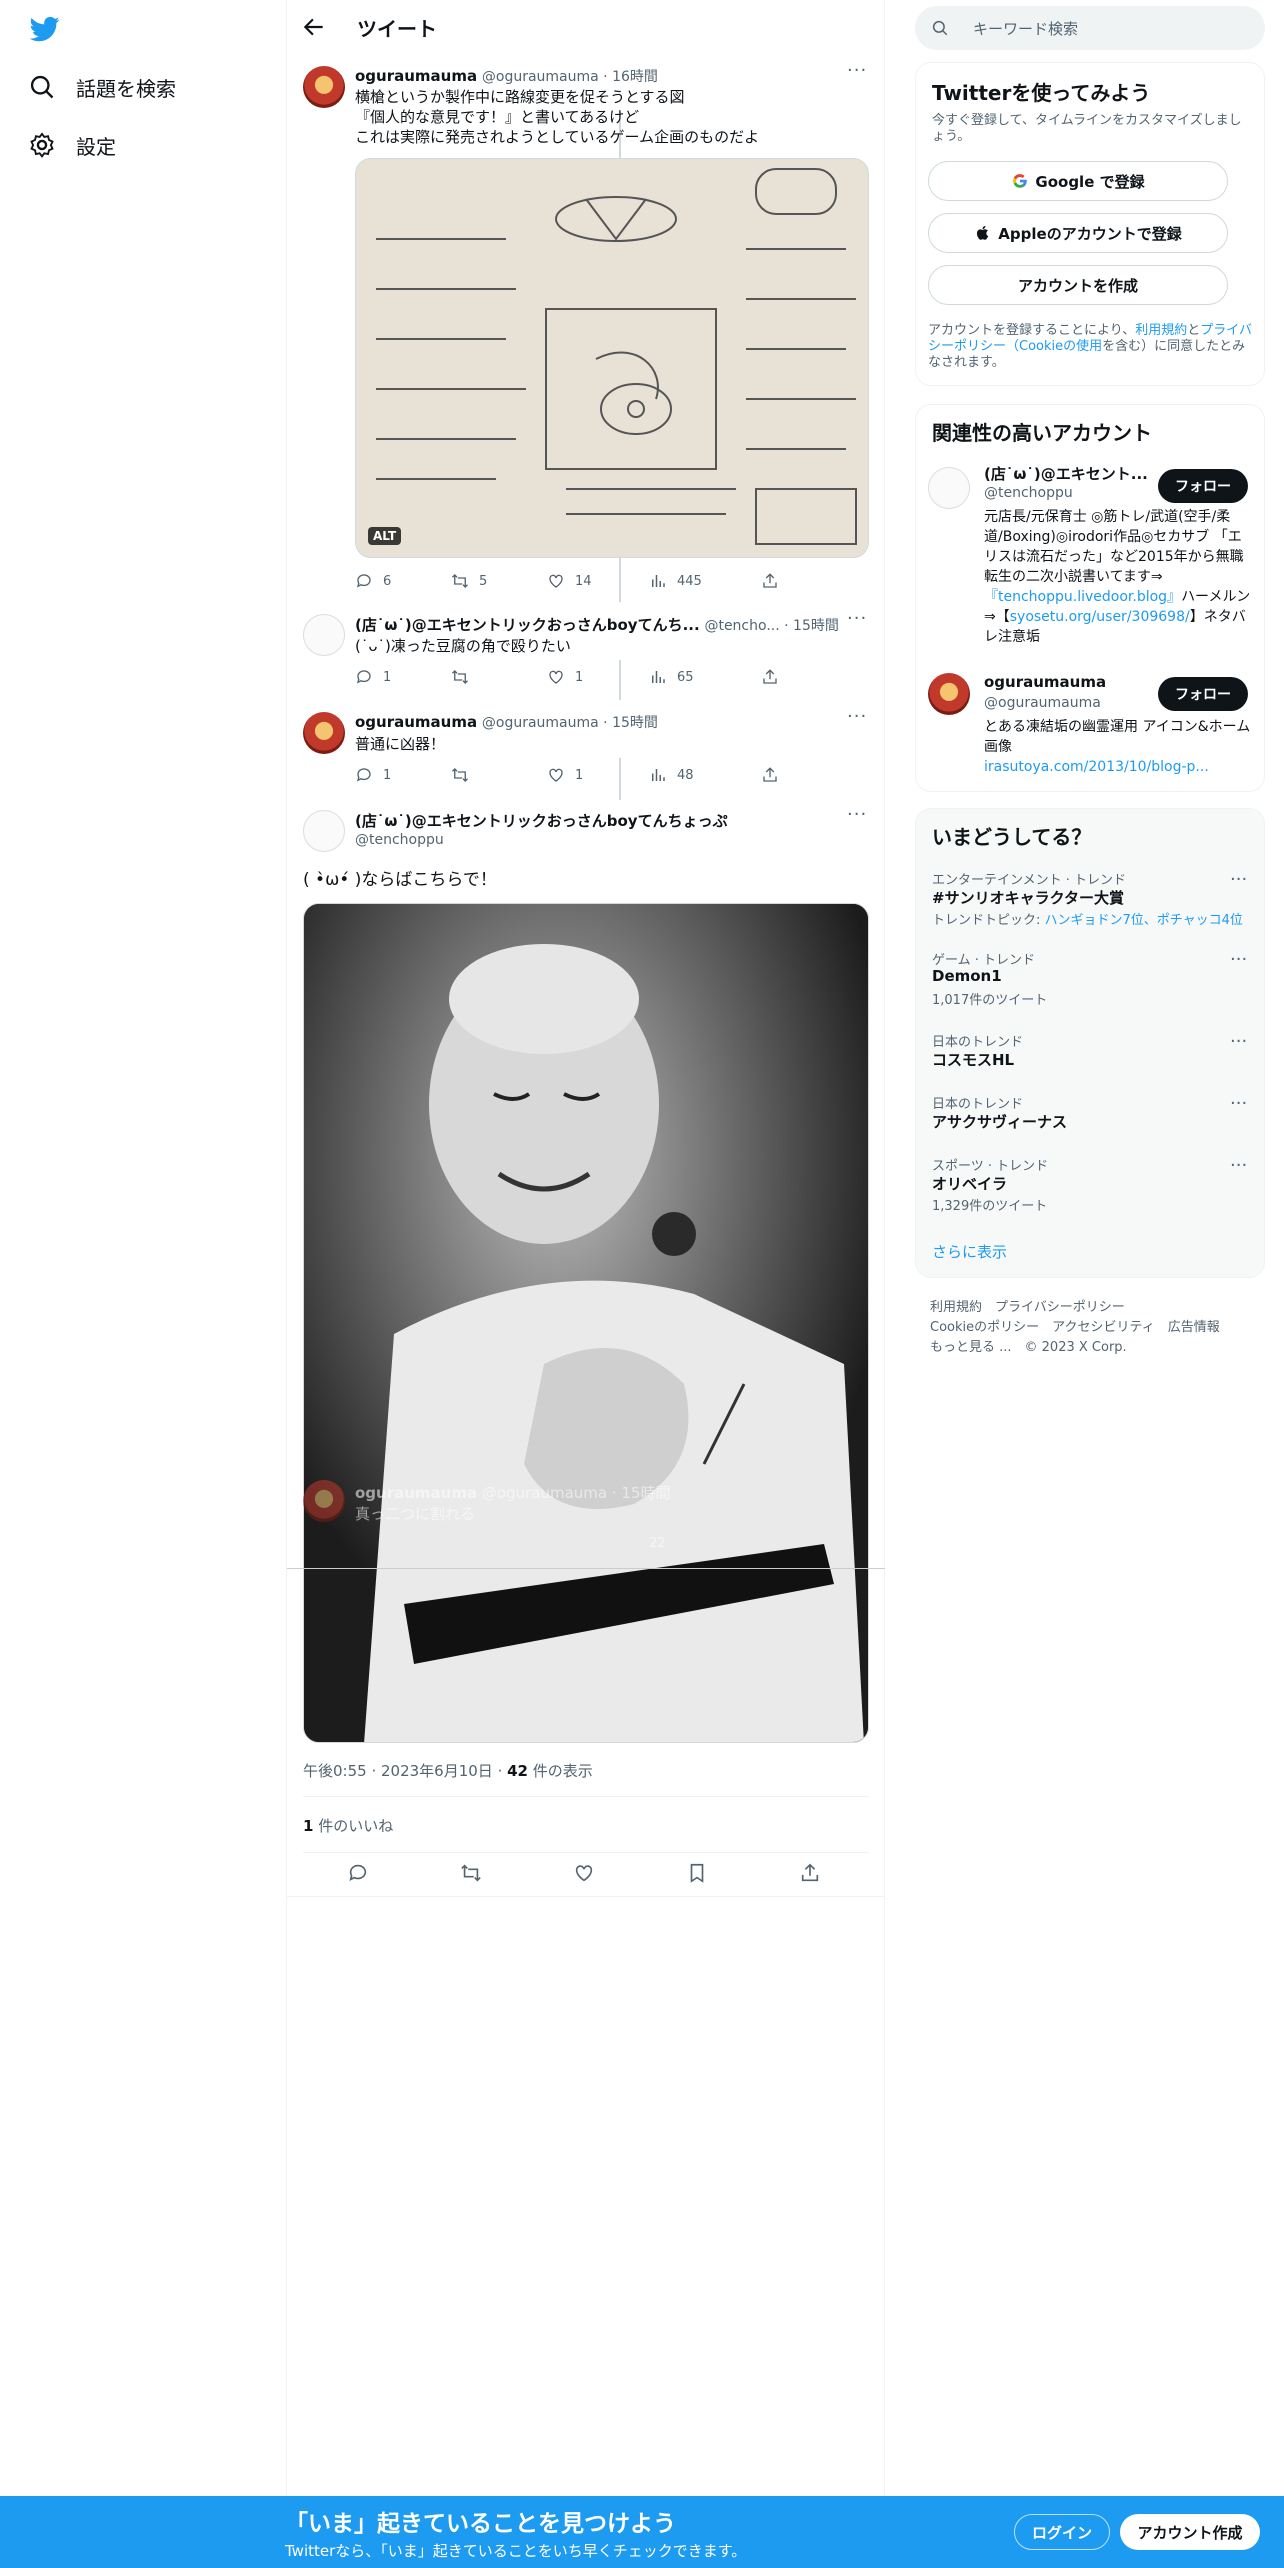  I want to click on login-button: ログイン, so click(1062, 2532).